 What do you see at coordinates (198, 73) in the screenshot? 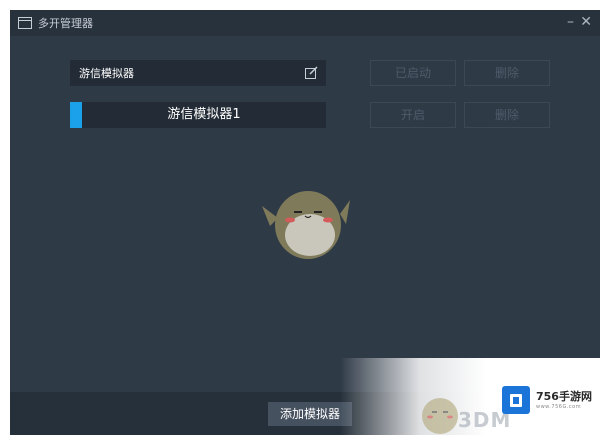
I see `template-name-field: 游信模拟器` at bounding box center [198, 73].